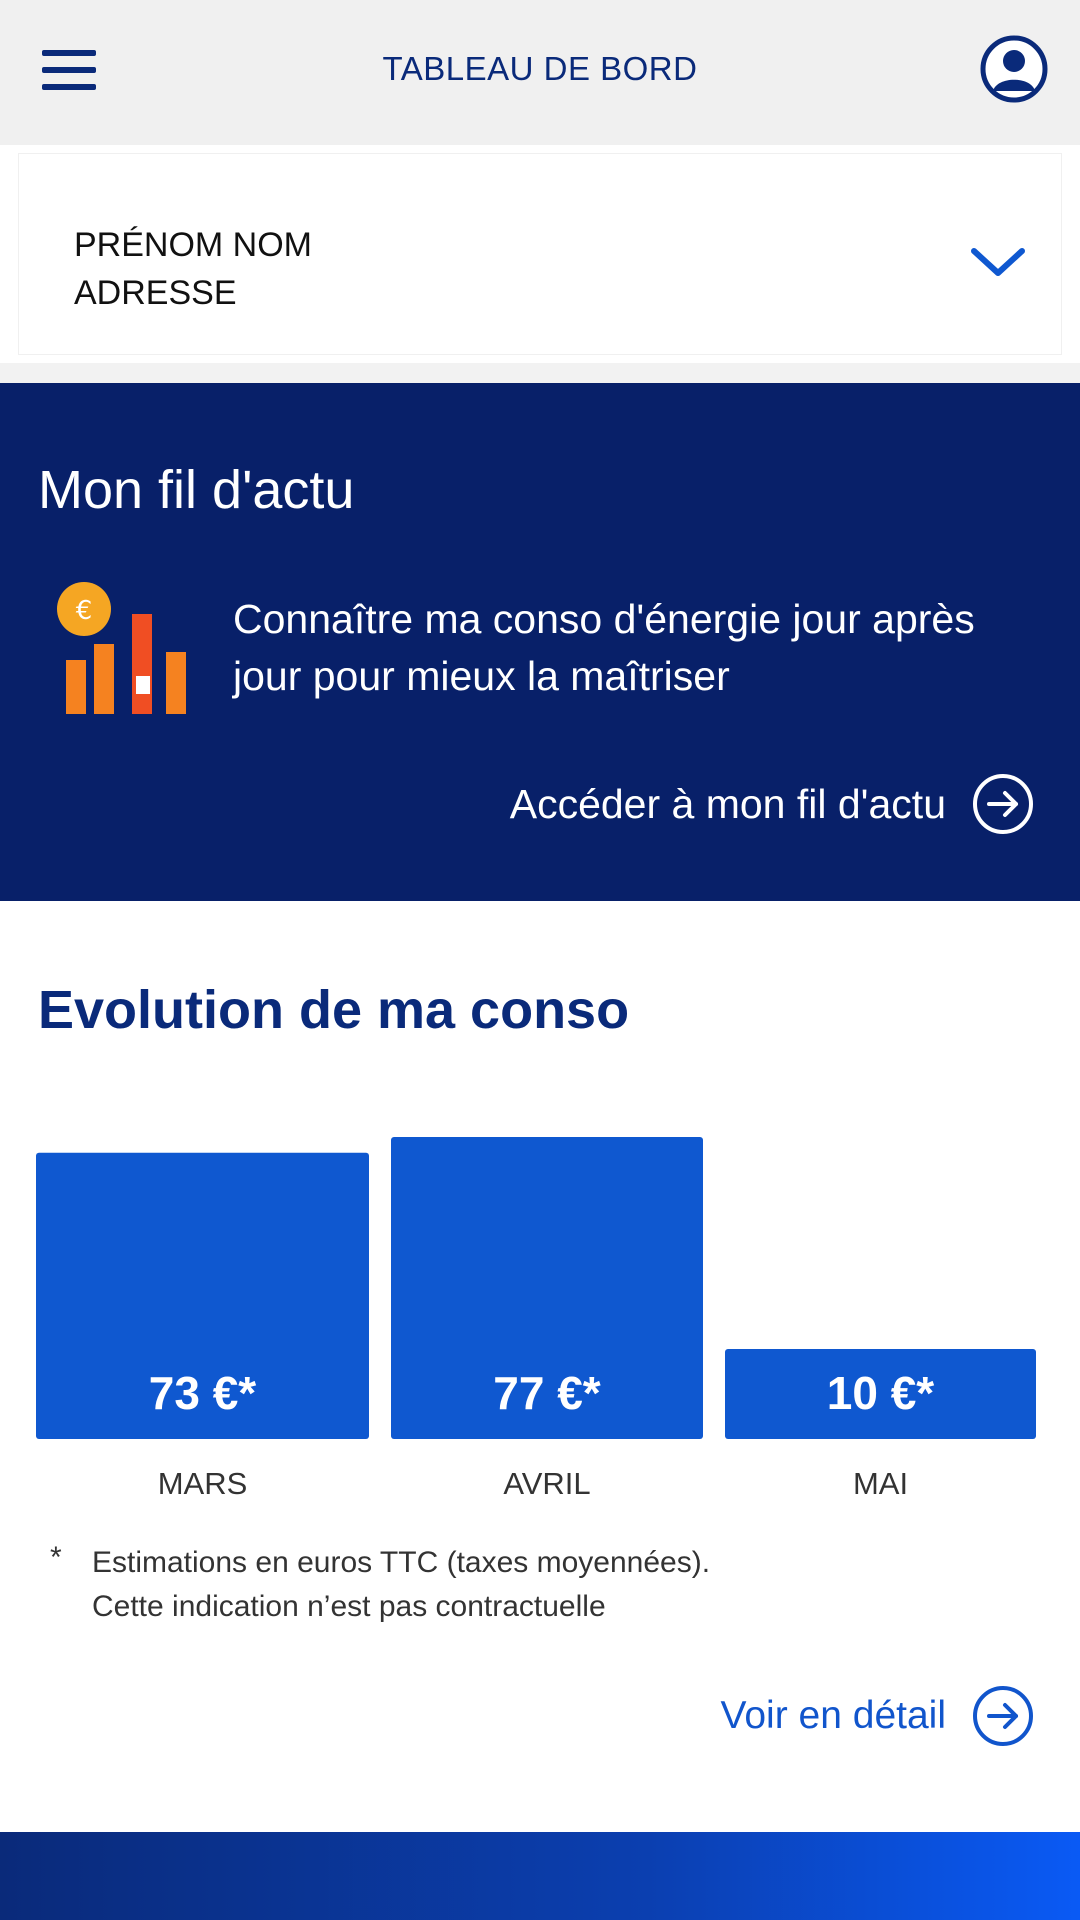 The height and width of the screenshot is (1920, 1080). Describe the element at coordinates (834, 1716) in the screenshot. I see `detail-link-label: Voir en détail` at that location.